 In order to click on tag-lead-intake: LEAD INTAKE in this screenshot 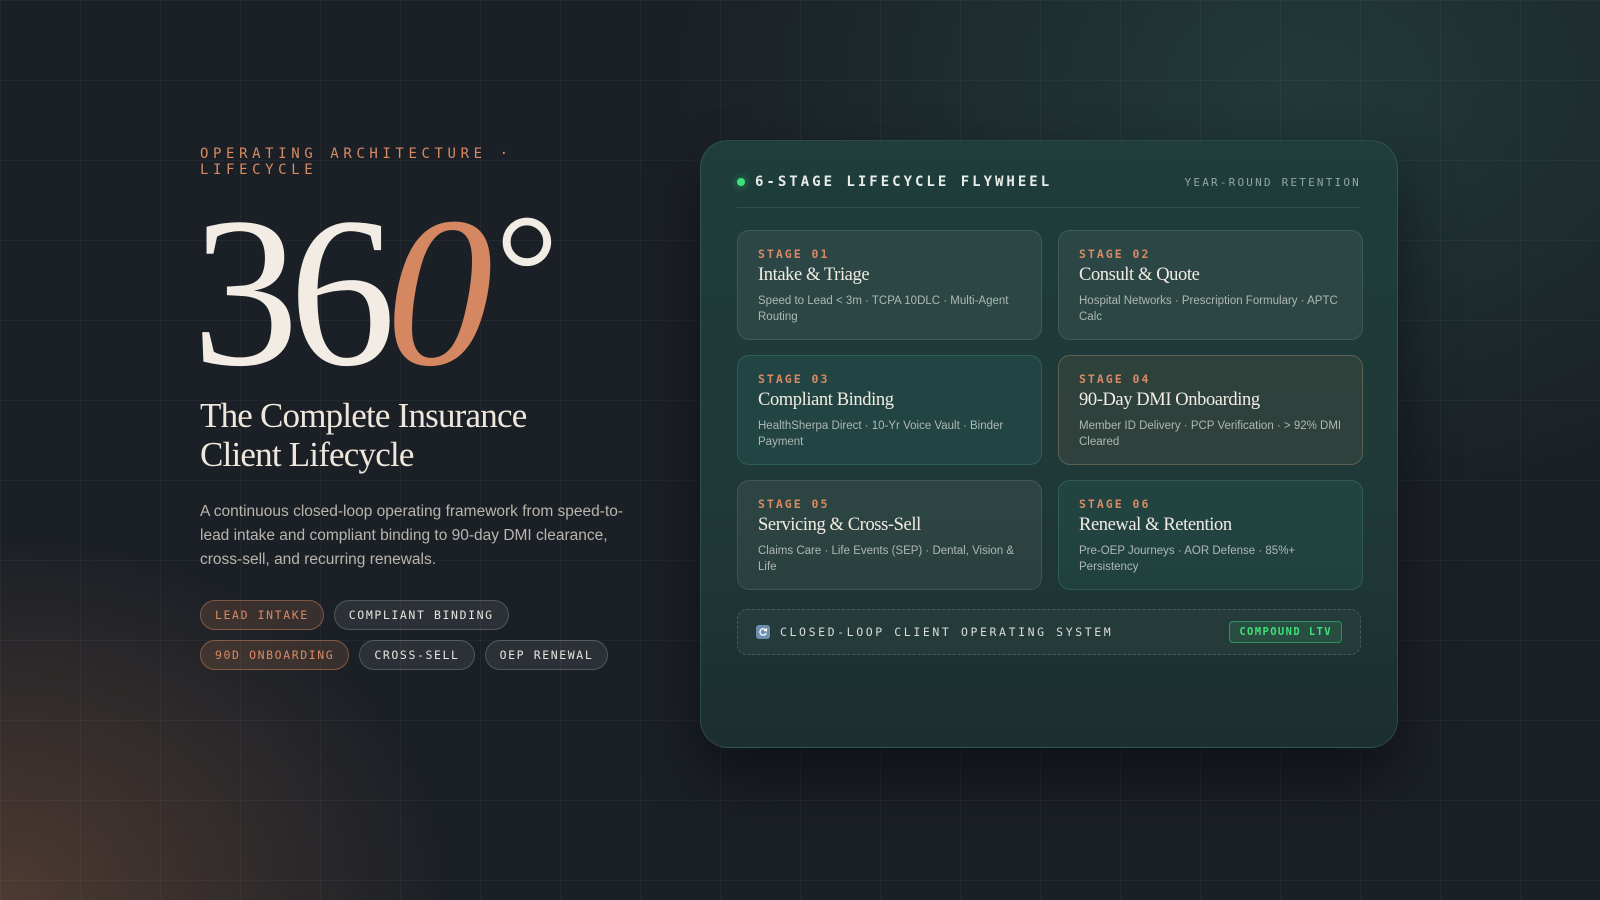, I will do `click(262, 615)`.